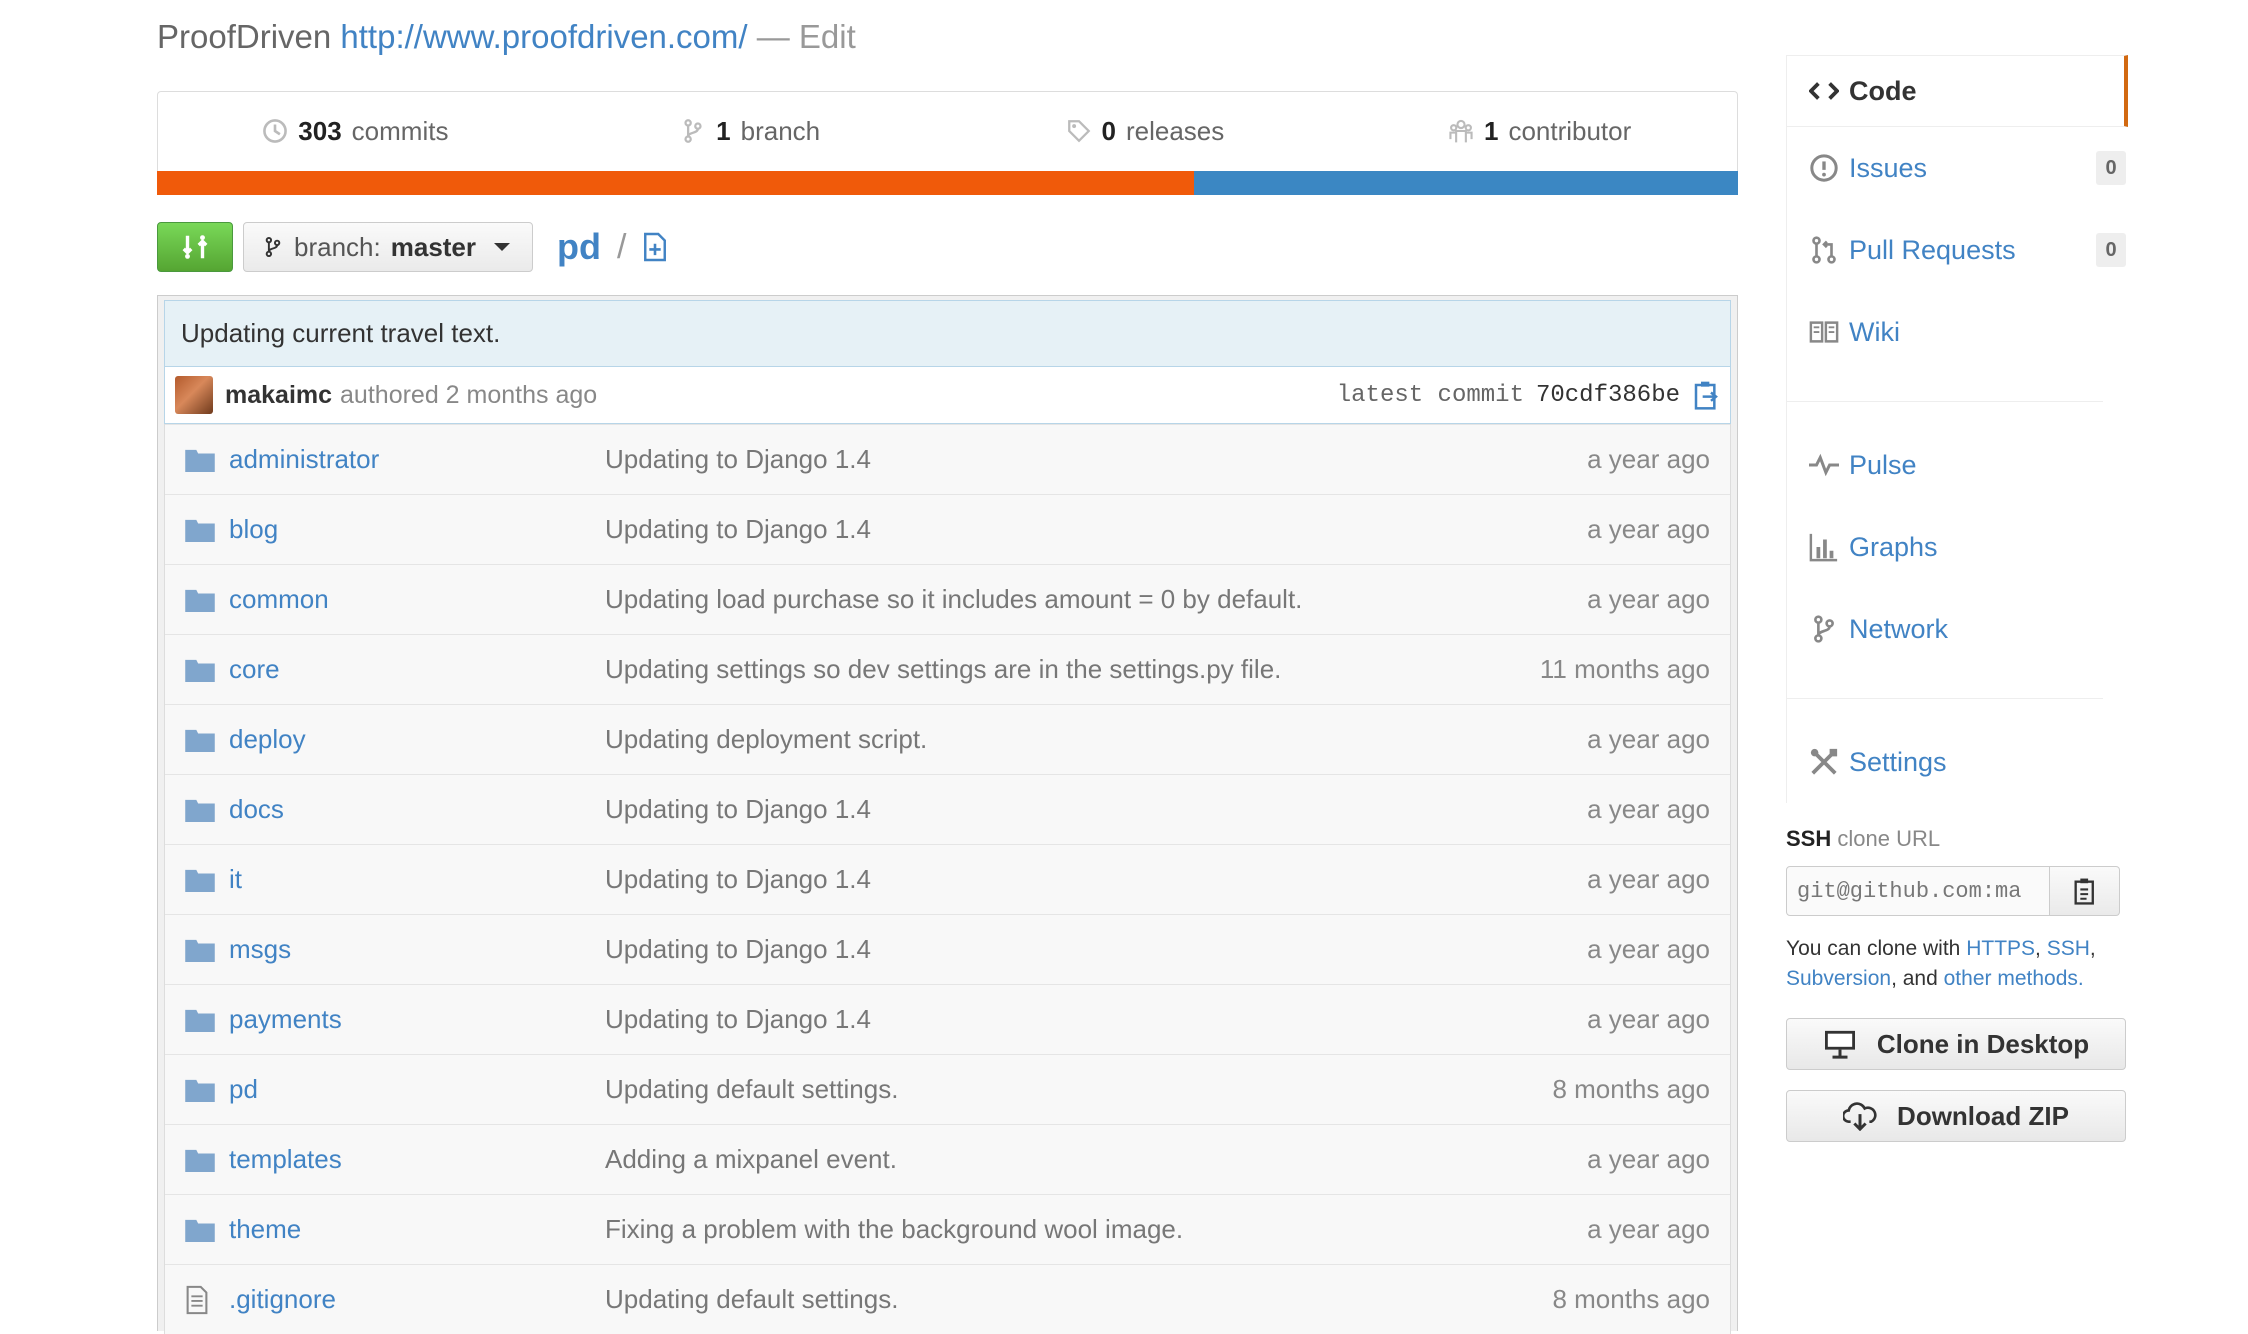 This screenshot has width=2248, height=1334. I want to click on breadcrumb-repo: pd, so click(579, 247).